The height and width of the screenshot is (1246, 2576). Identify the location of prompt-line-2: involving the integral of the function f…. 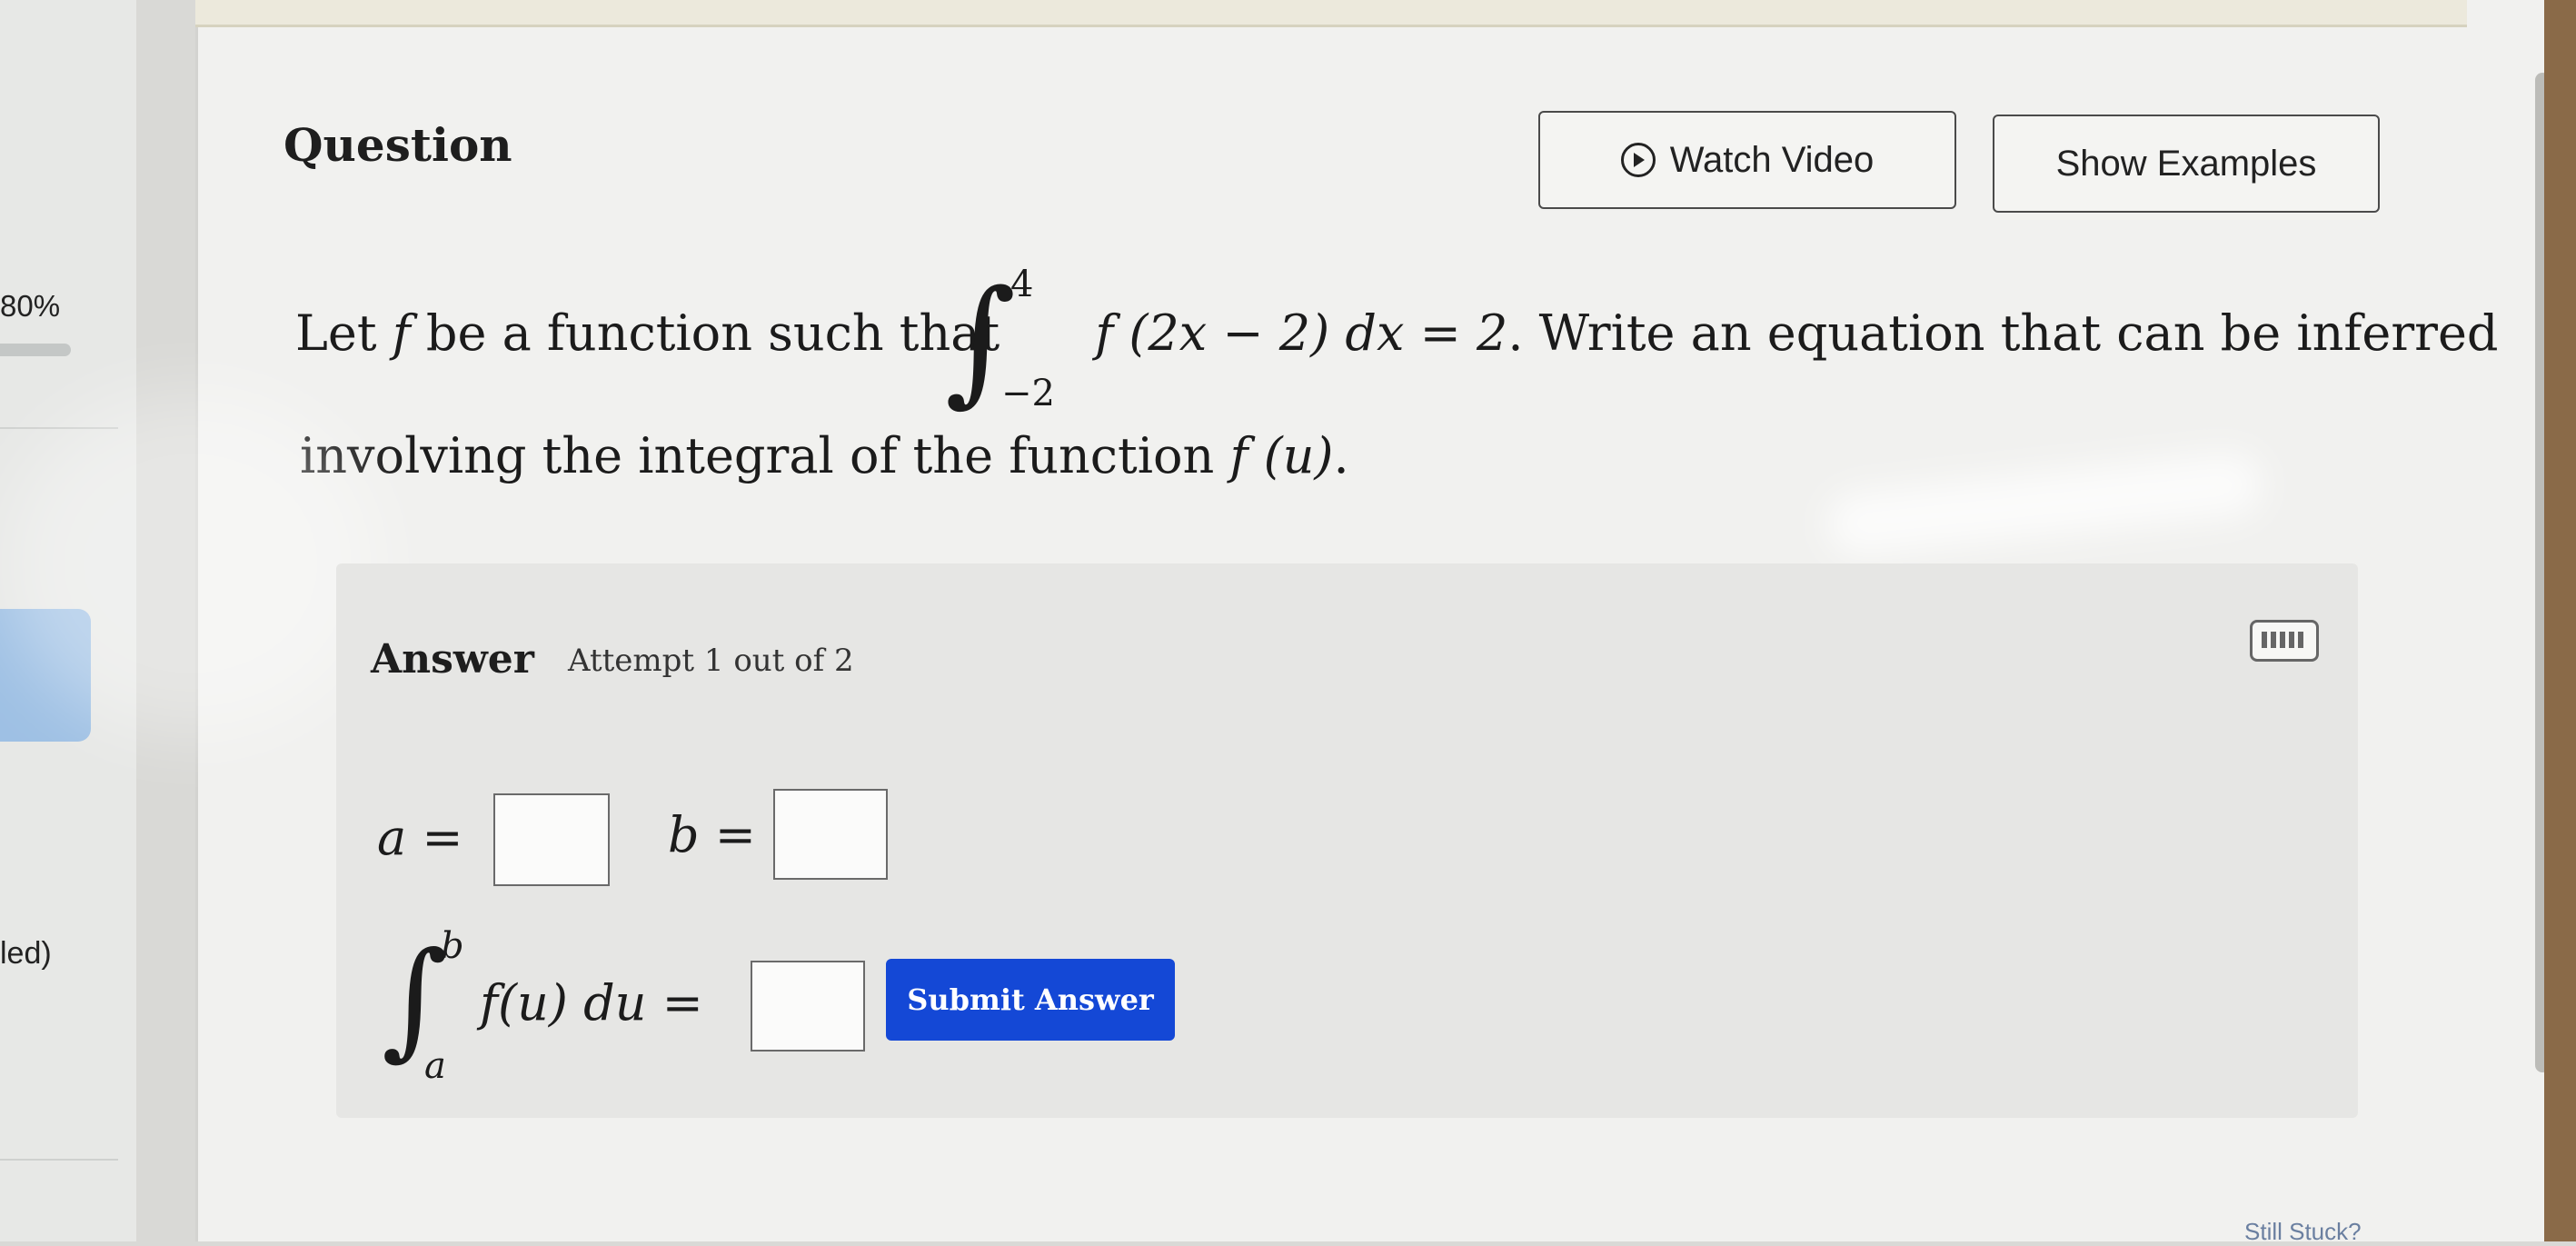
(824, 456).